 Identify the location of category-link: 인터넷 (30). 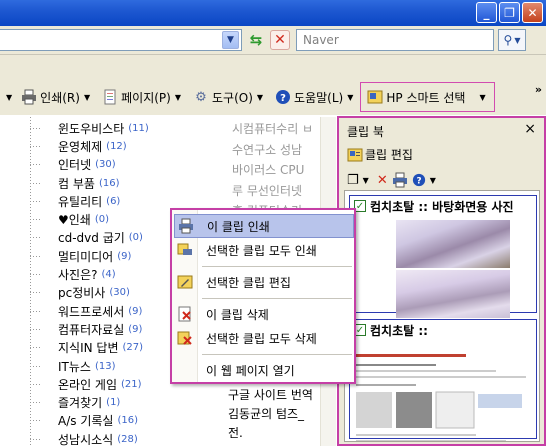
(89, 165).